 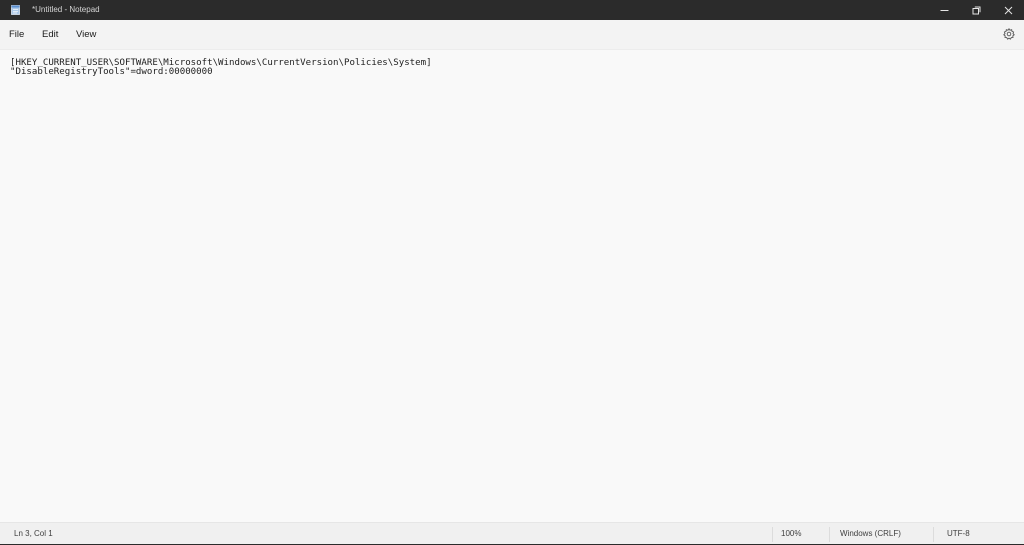 I want to click on close-icon, so click(x=1008, y=10).